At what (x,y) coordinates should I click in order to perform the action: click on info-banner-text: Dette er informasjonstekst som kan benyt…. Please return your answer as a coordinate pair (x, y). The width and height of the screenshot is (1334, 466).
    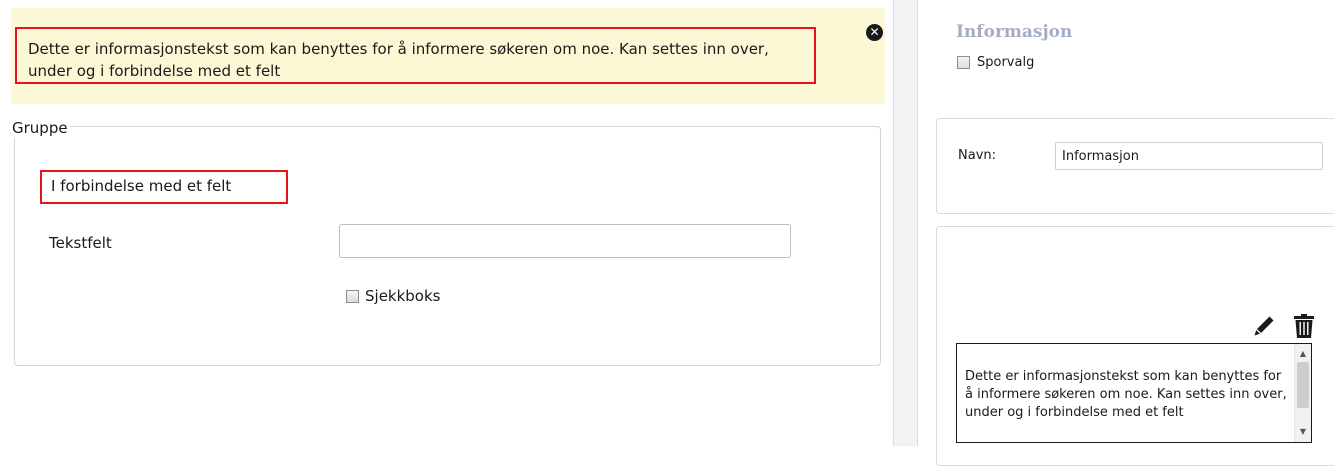
    Looking at the image, I should click on (415, 55).